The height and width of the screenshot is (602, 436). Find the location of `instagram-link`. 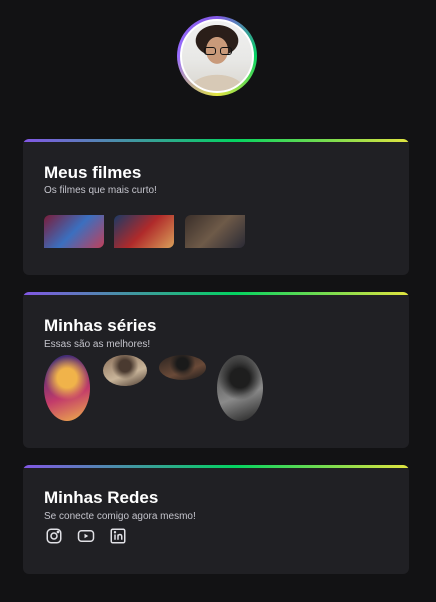

instagram-link is located at coordinates (54, 536).